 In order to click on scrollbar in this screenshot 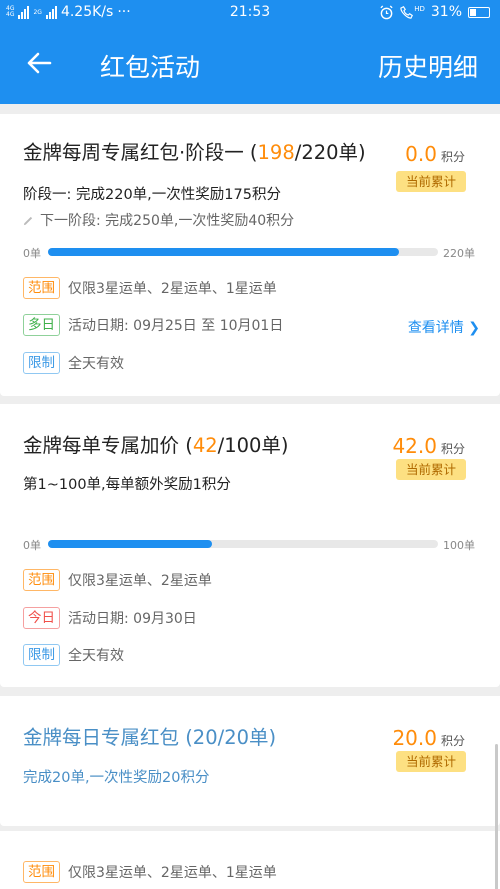, I will do `click(496, 816)`.